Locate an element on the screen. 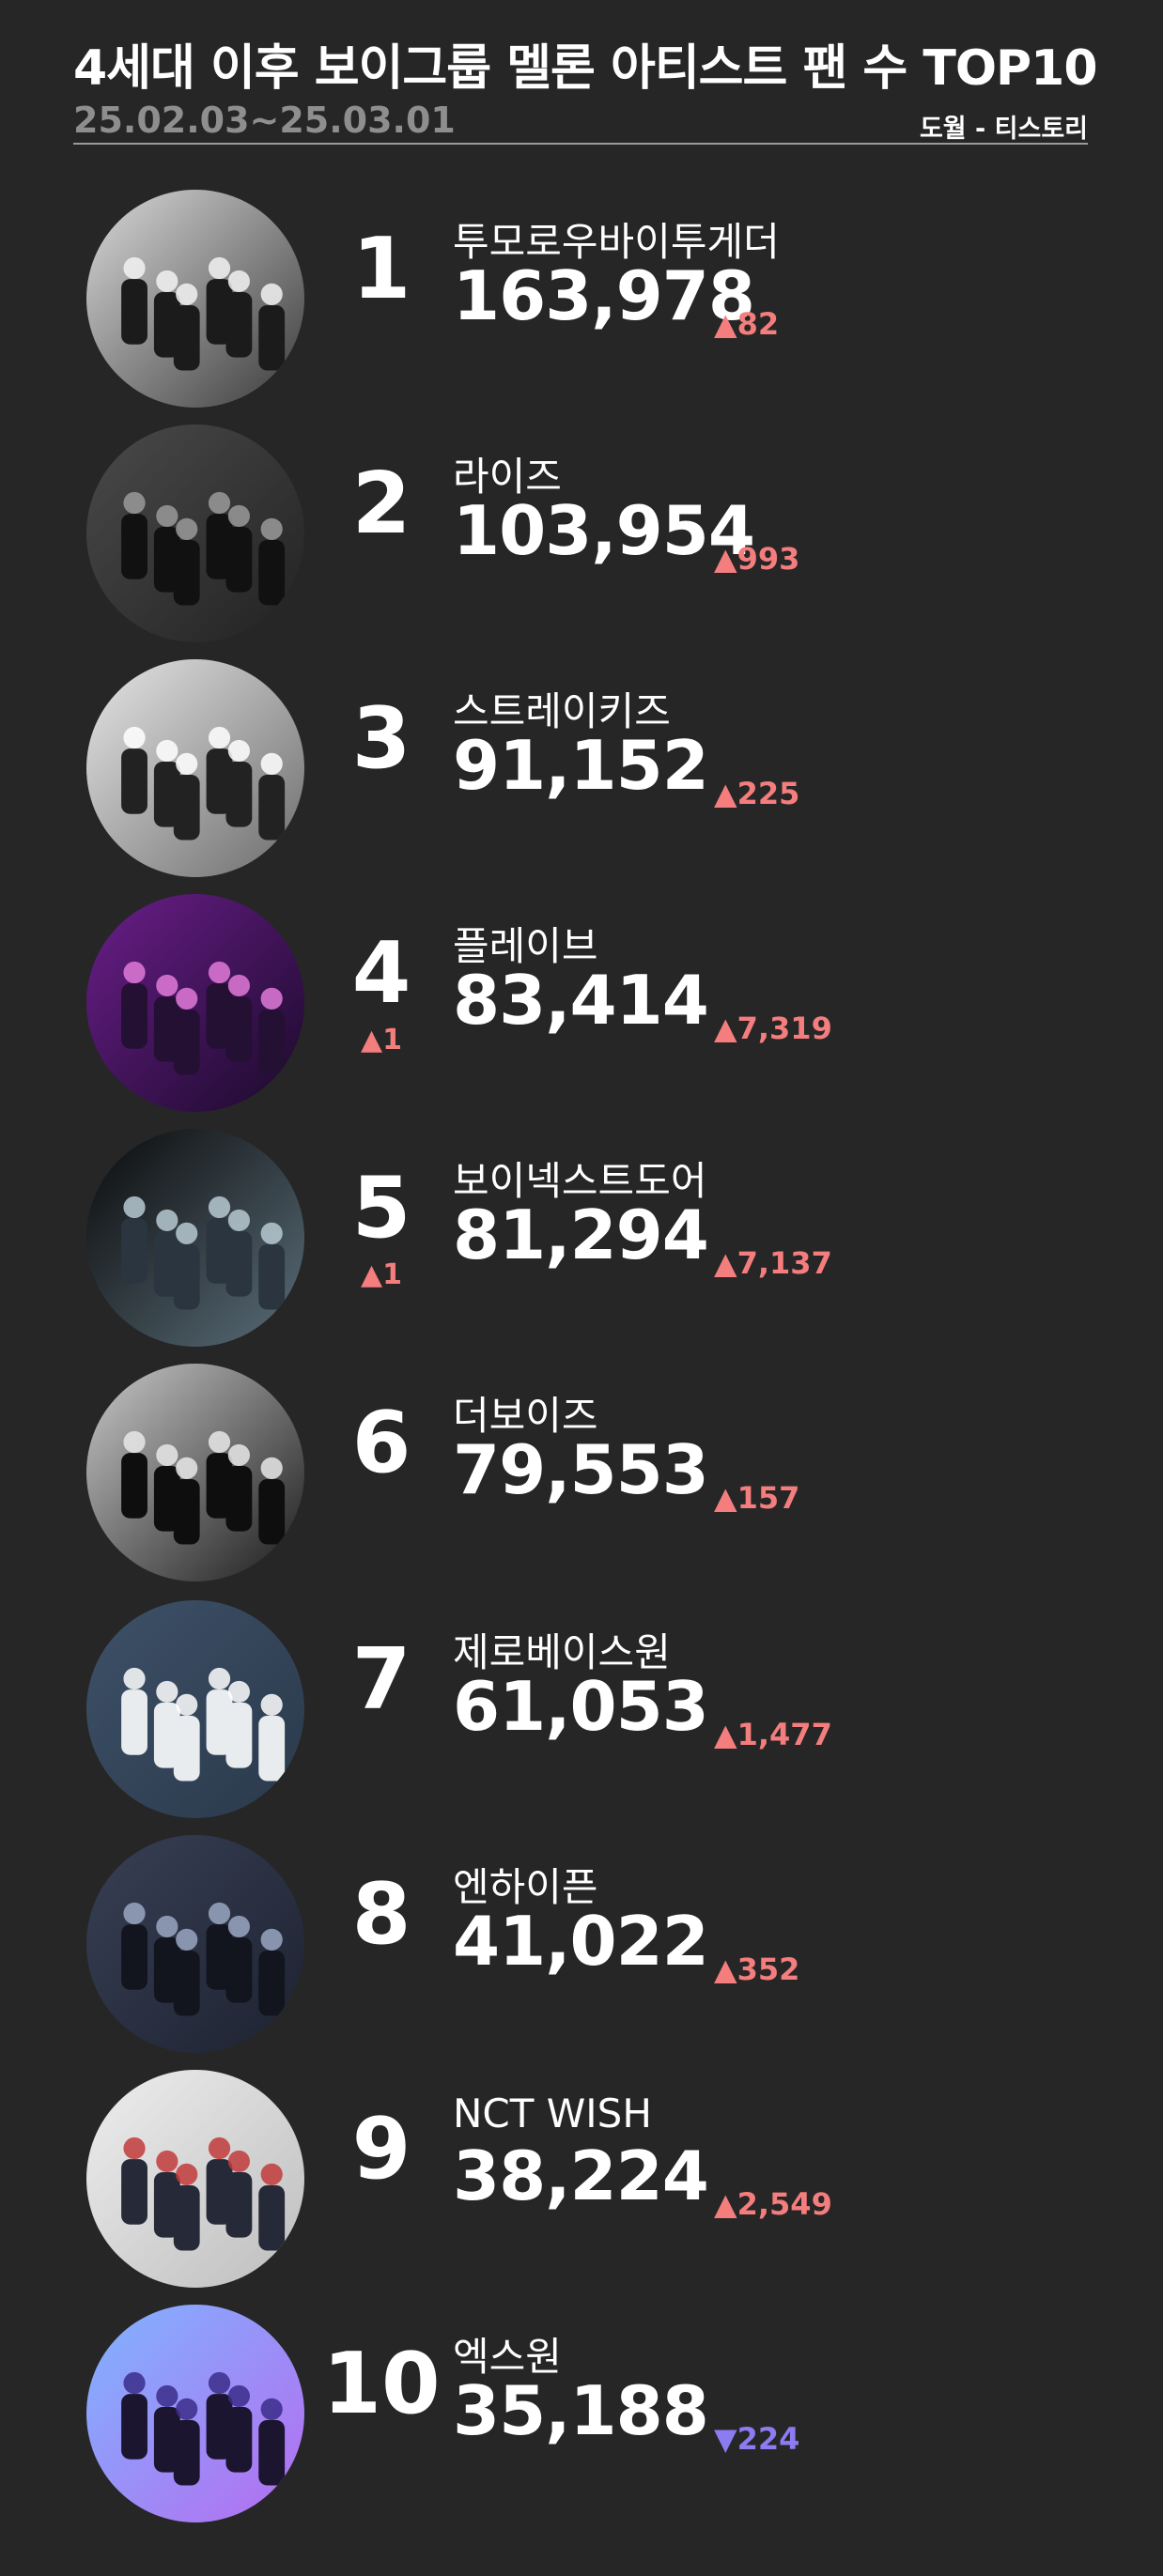  fan-count: 103,954 is located at coordinates (604, 530).